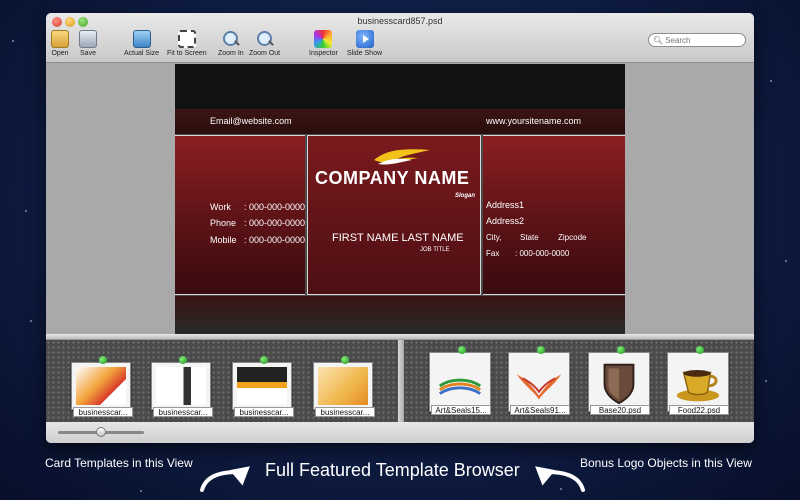 This screenshot has height=500, width=800. I want to click on fit-to-screen-button: Fit to Screen, so click(187, 43).